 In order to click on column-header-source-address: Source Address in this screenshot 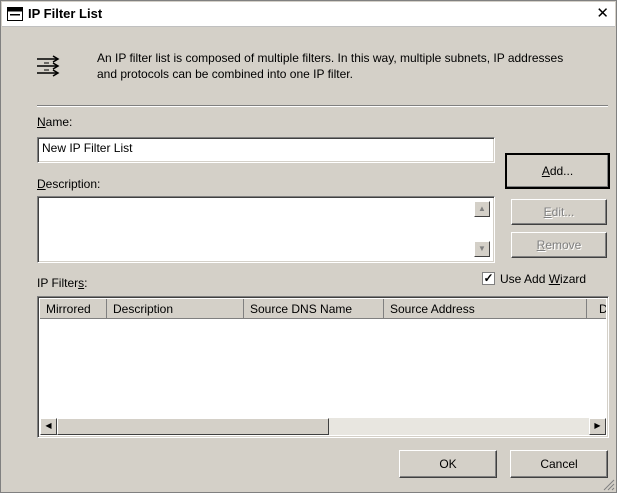, I will do `click(485, 309)`.